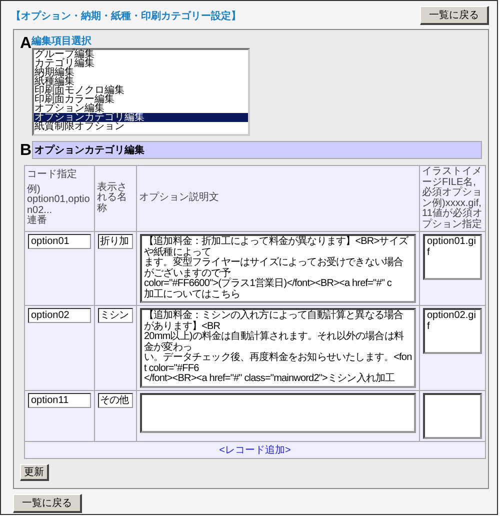 The height and width of the screenshot is (517, 500). Describe the element at coordinates (141, 54) in the screenshot. I see `list-item: グループ編集` at that location.